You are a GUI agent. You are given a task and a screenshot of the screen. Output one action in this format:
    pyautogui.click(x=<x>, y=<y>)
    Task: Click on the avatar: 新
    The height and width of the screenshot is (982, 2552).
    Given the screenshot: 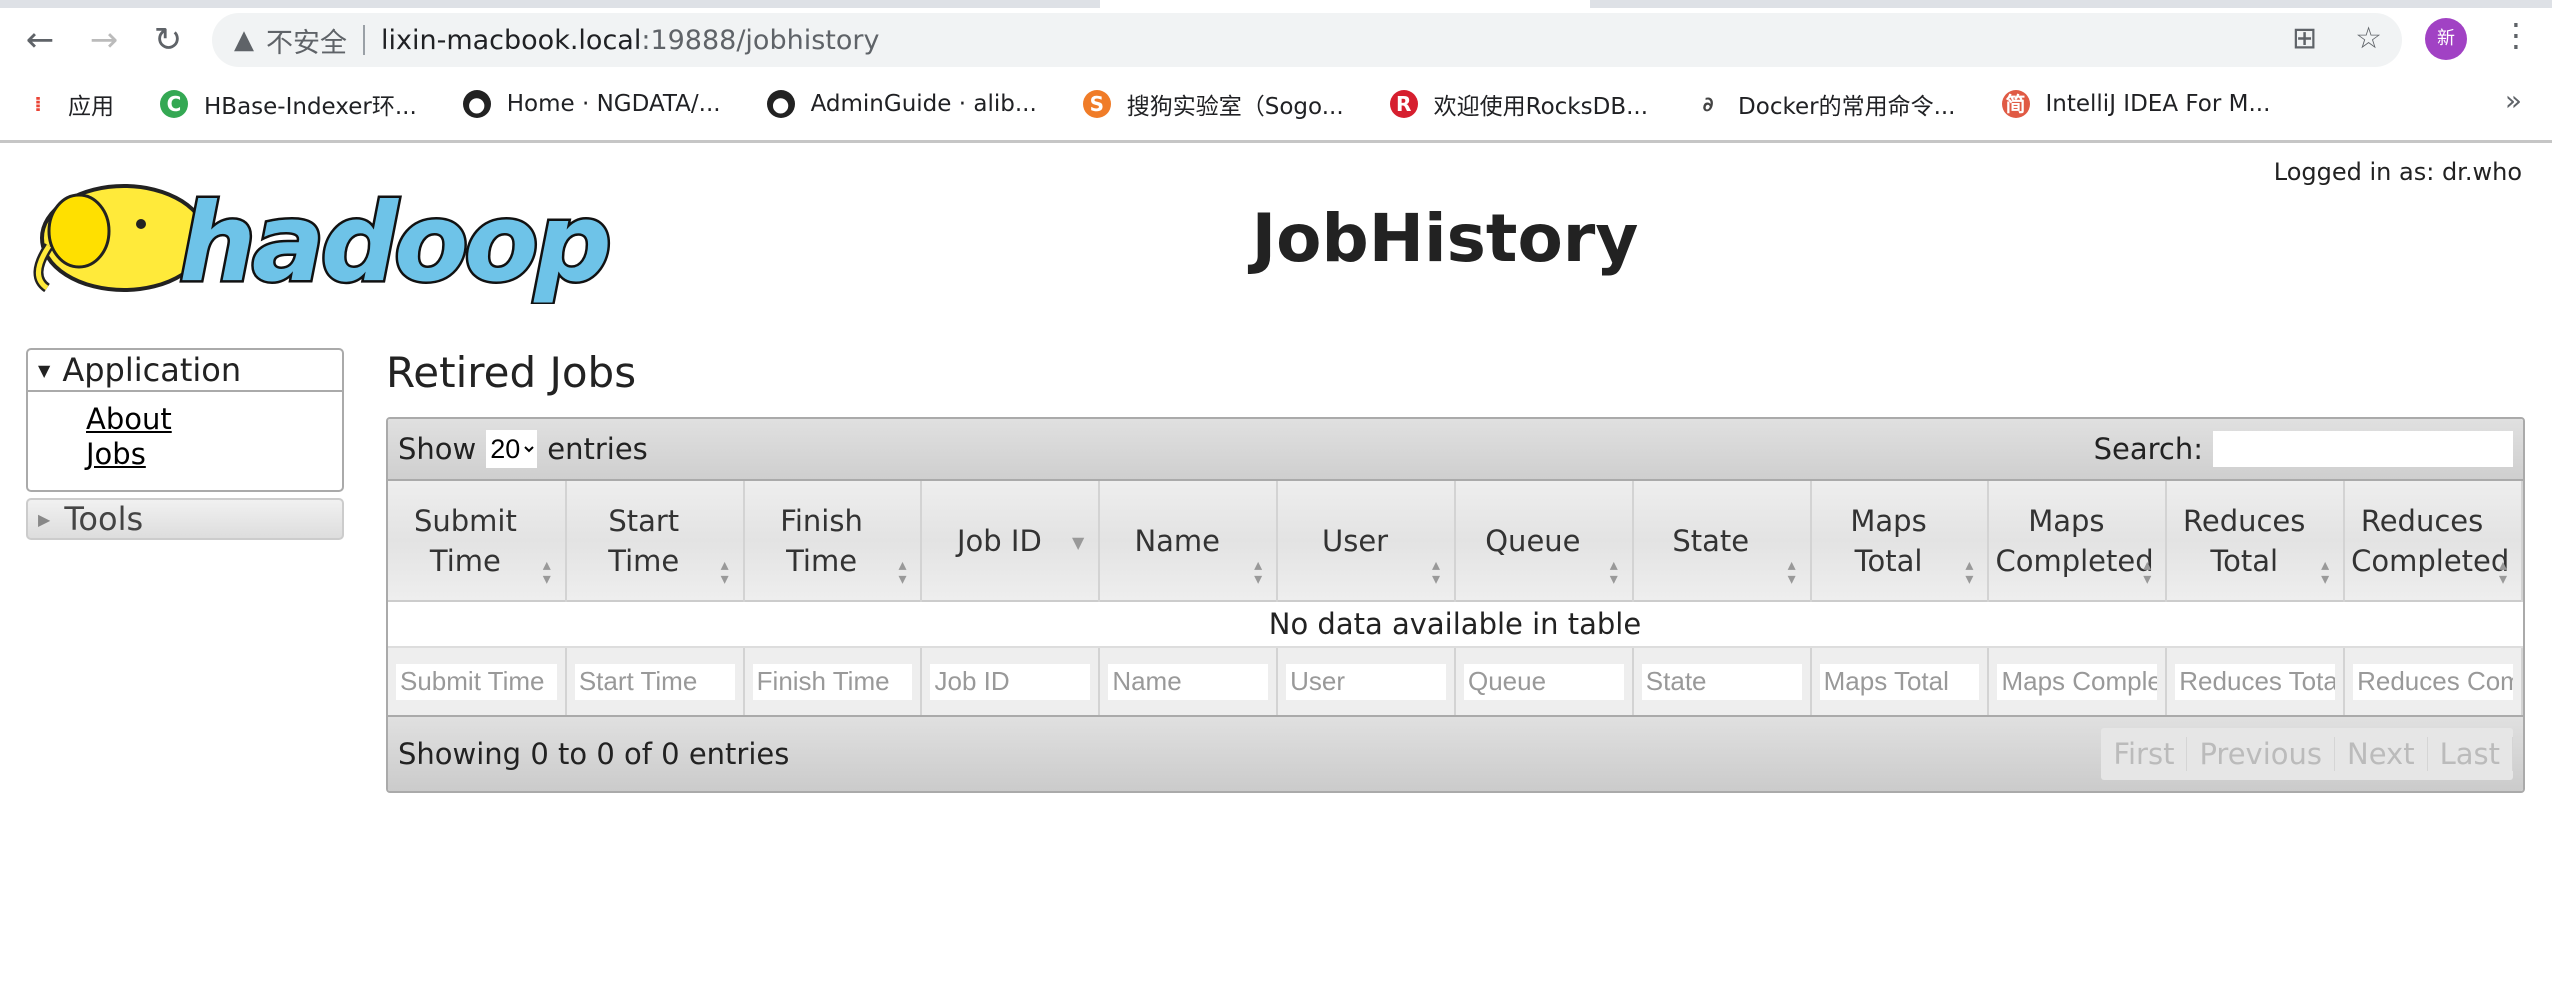 What is the action you would take?
    pyautogui.click(x=2446, y=39)
    